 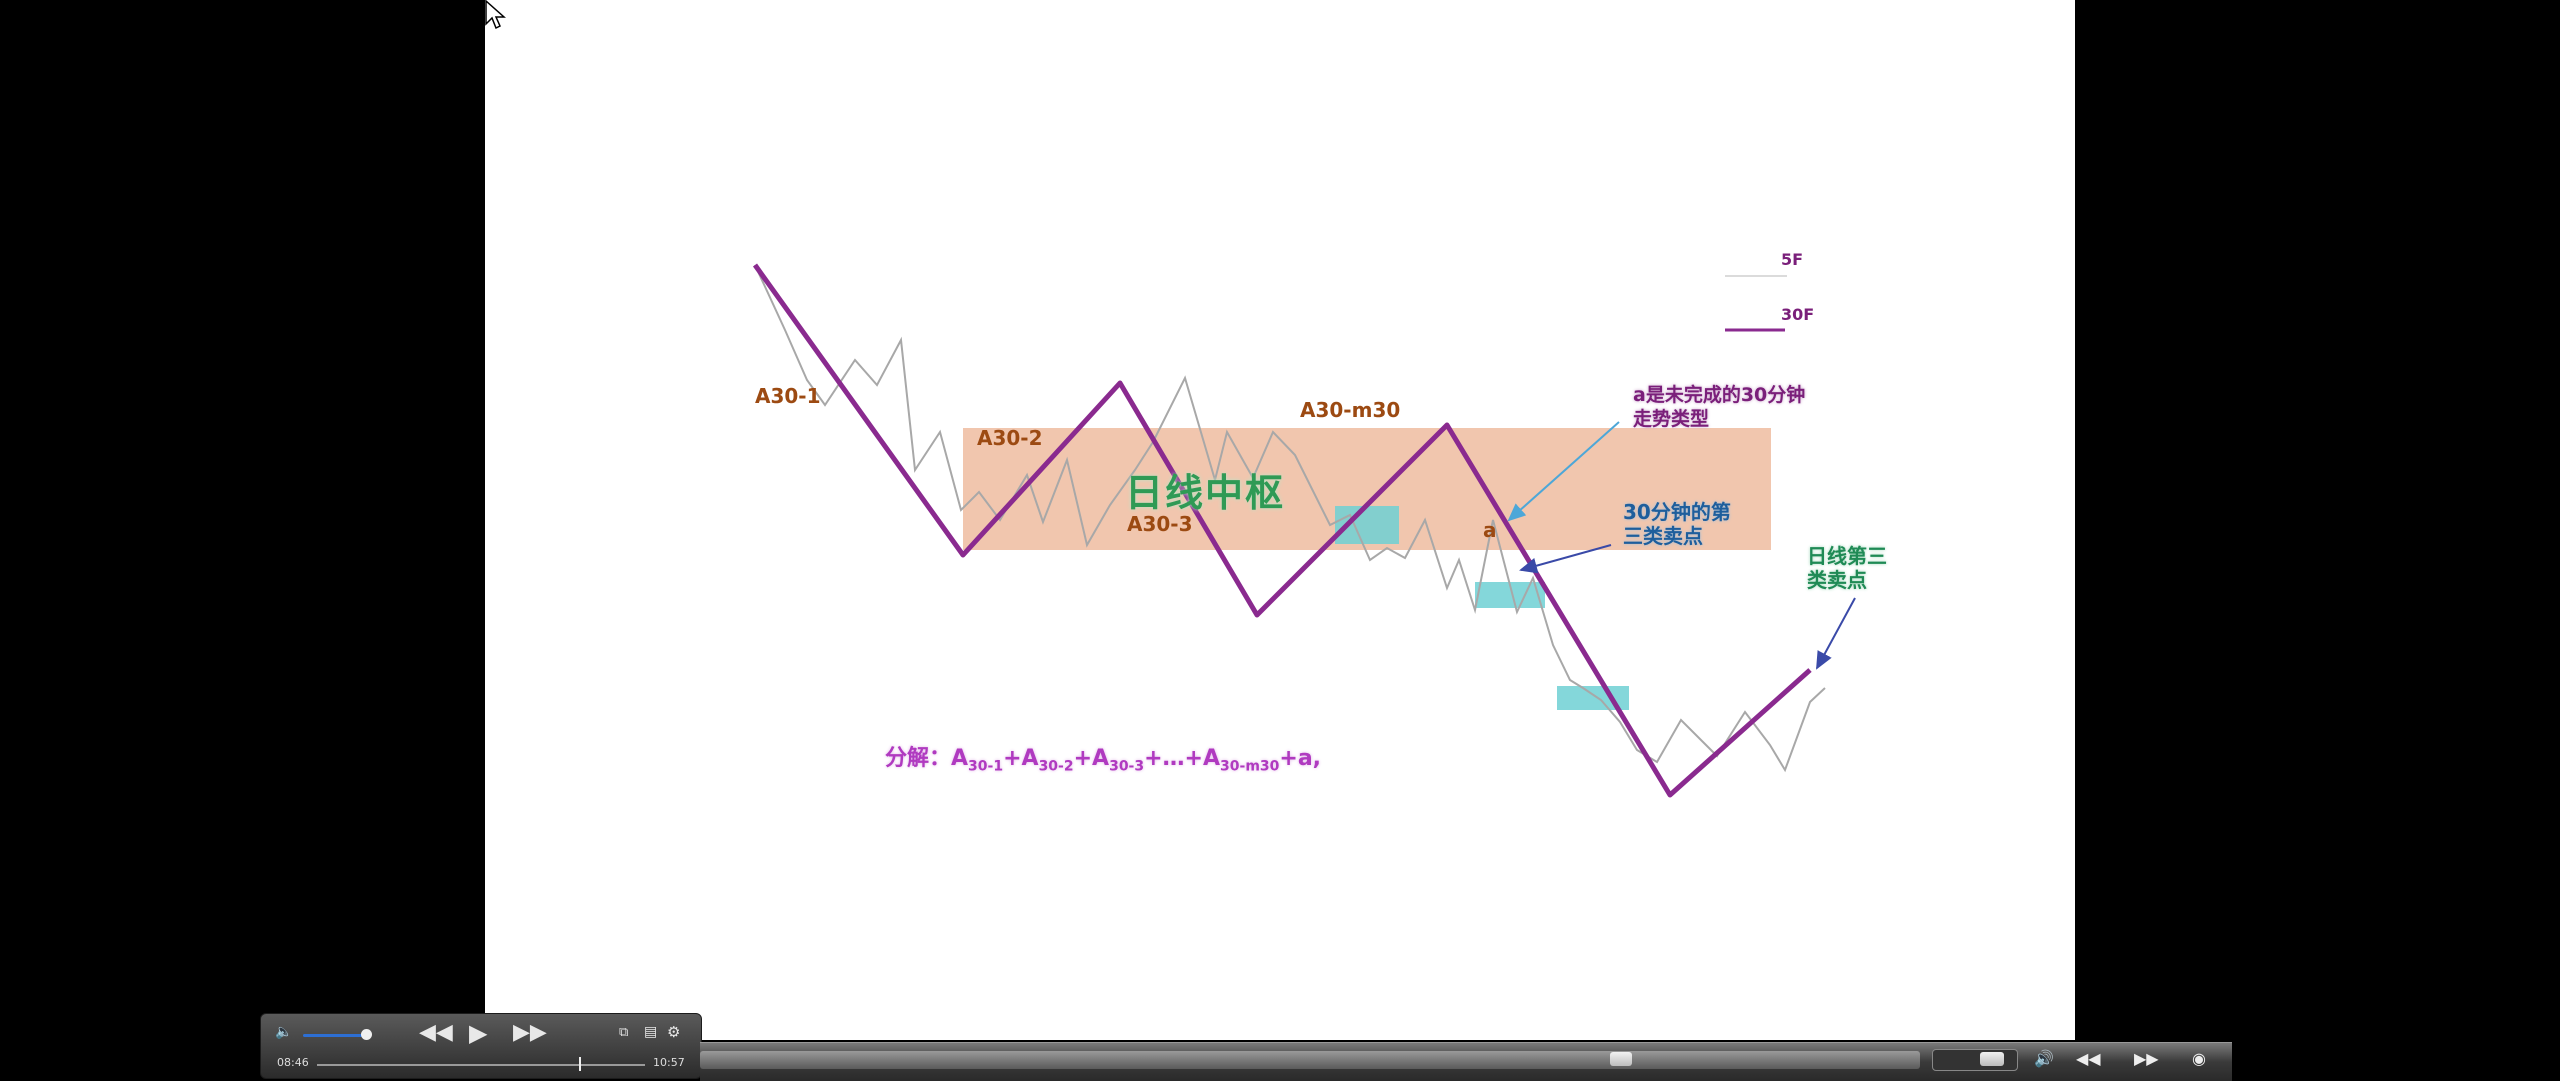 I want to click on mouse-cursor-icon, so click(x=495, y=15).